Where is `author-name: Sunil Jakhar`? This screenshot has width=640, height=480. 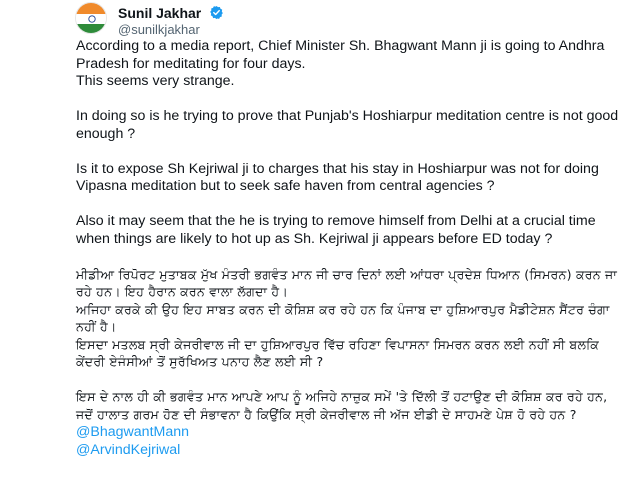
author-name: Sunil Jakhar is located at coordinates (159, 13).